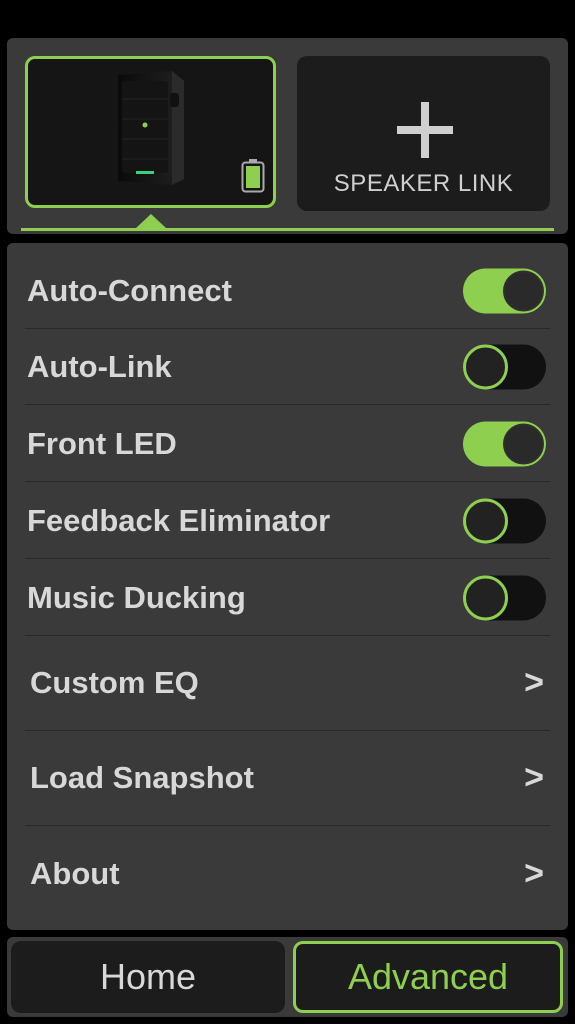  I want to click on auto-link-toggle, so click(504, 366).